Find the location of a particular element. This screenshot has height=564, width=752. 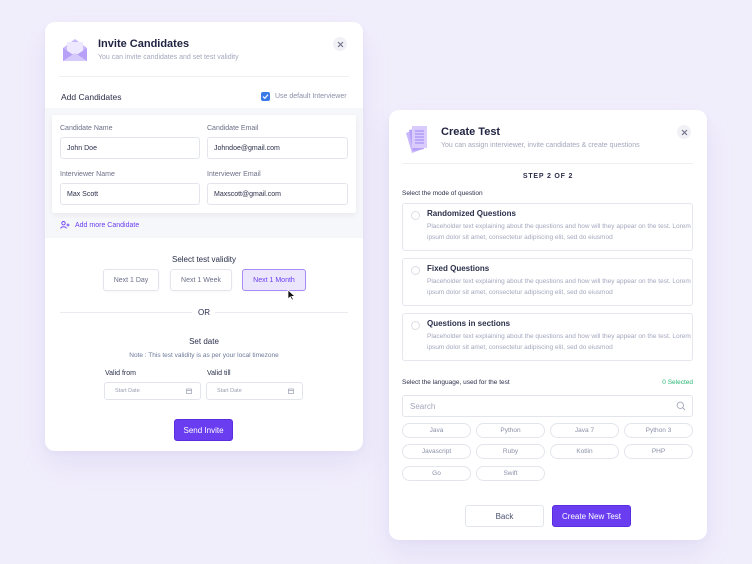

option-title: Fixed Questions is located at coordinates (458, 268).